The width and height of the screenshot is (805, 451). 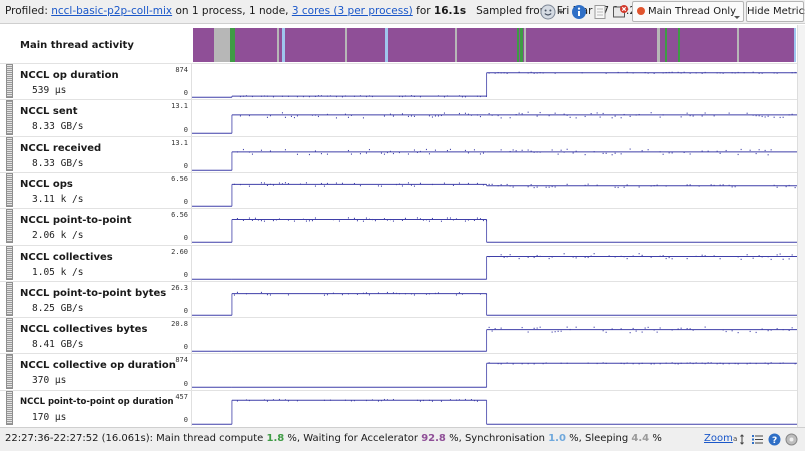 I want to click on metric-series-svg, so click(x=494, y=339).